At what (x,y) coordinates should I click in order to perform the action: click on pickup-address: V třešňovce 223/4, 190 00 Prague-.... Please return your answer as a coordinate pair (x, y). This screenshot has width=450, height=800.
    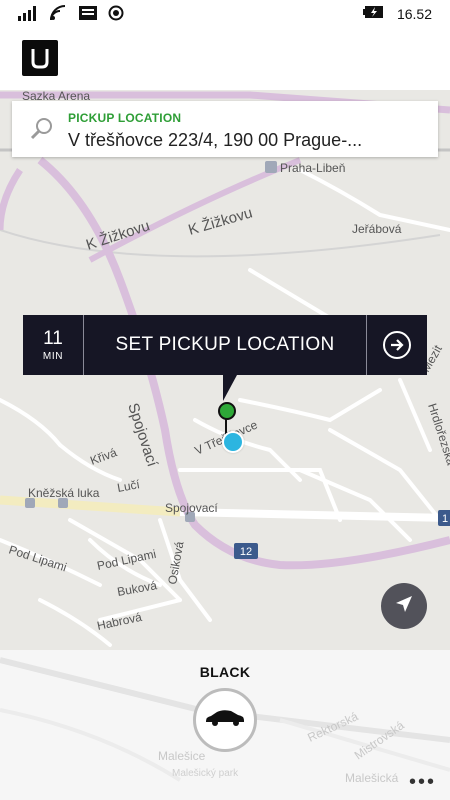
    Looking at the image, I should click on (215, 140).